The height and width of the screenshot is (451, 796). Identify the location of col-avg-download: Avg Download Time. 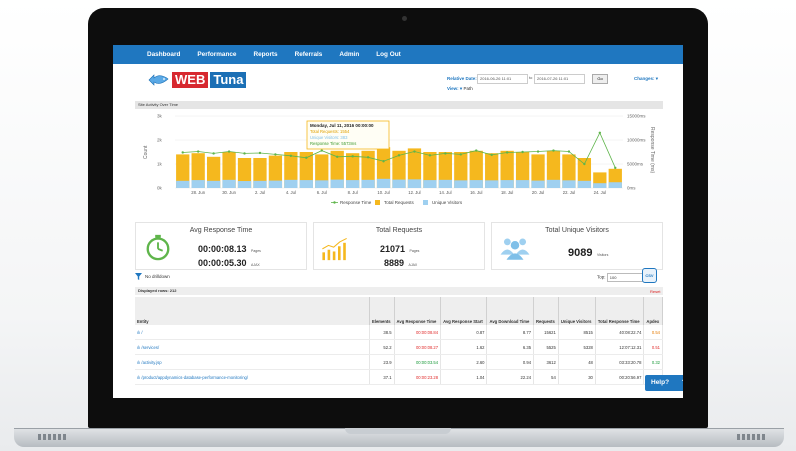
(510, 311).